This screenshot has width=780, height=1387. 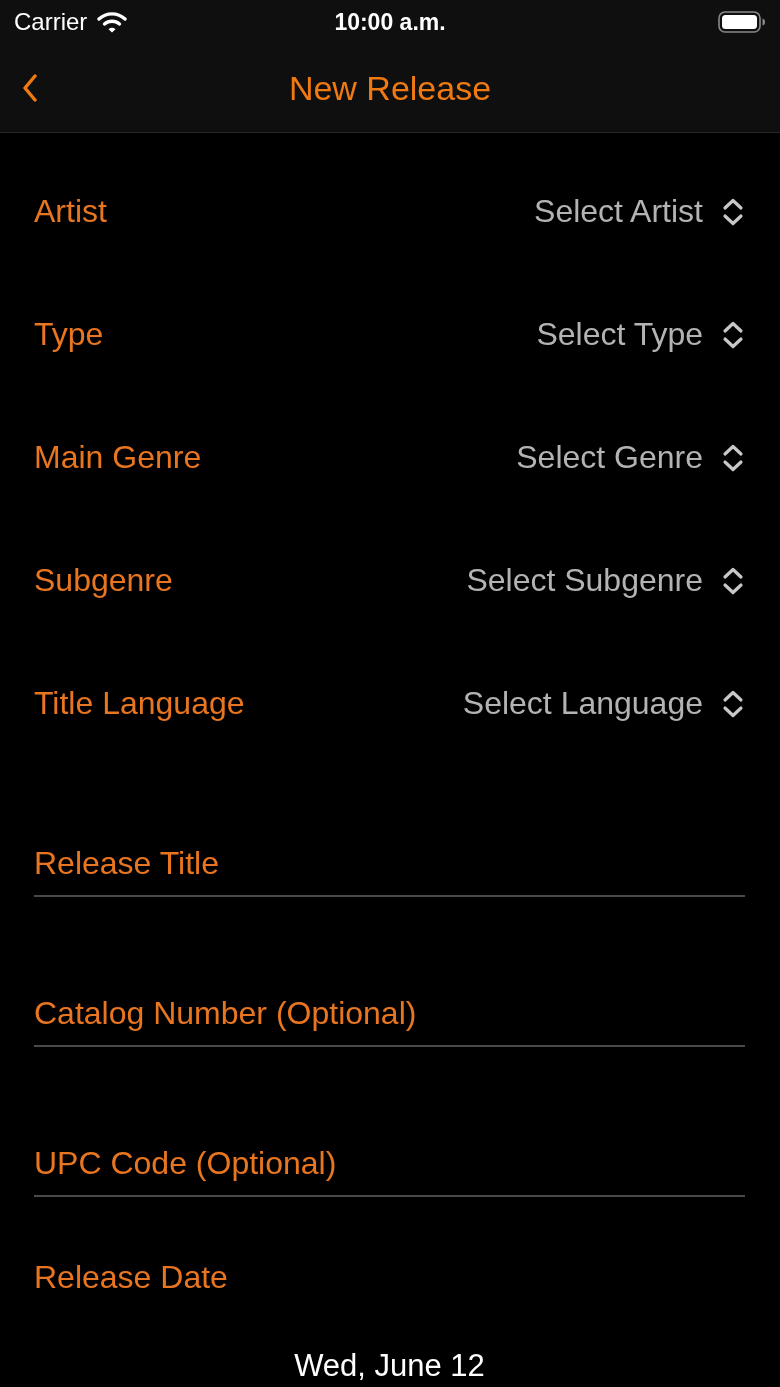 I want to click on text-input-field: Release Title, so click(x=389, y=871).